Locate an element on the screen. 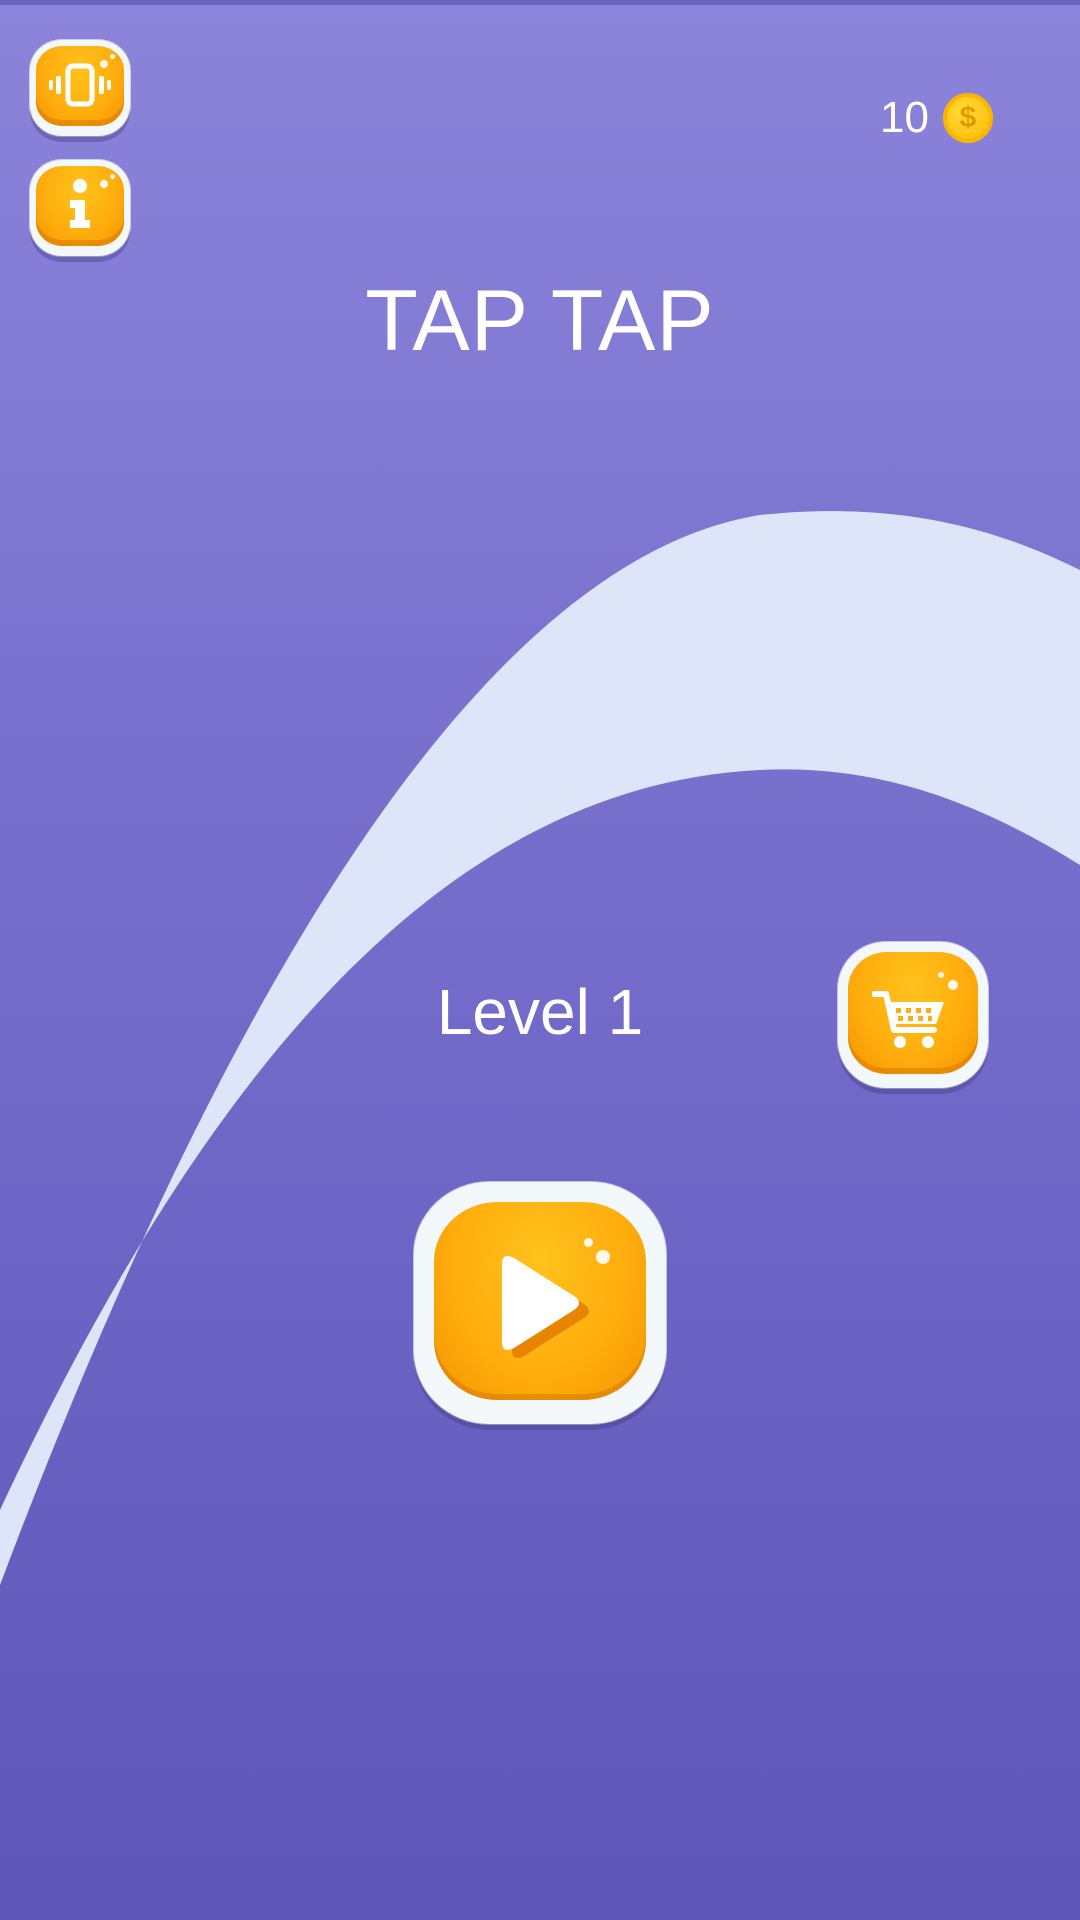  info-button is located at coordinates (80, 208).